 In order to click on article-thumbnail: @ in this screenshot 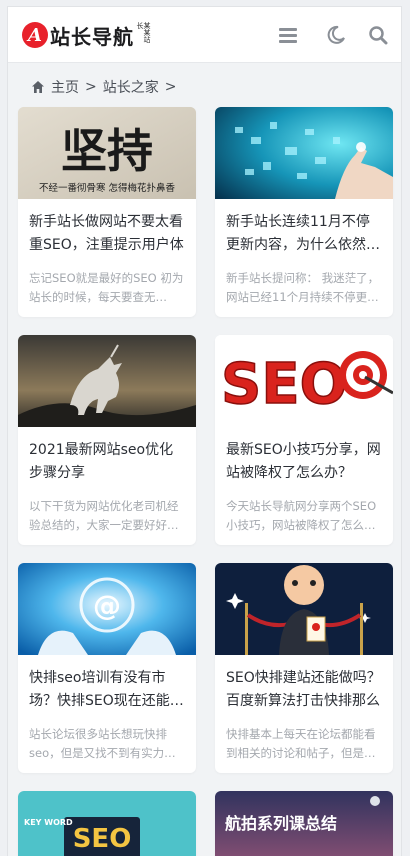, I will do `click(107, 609)`.